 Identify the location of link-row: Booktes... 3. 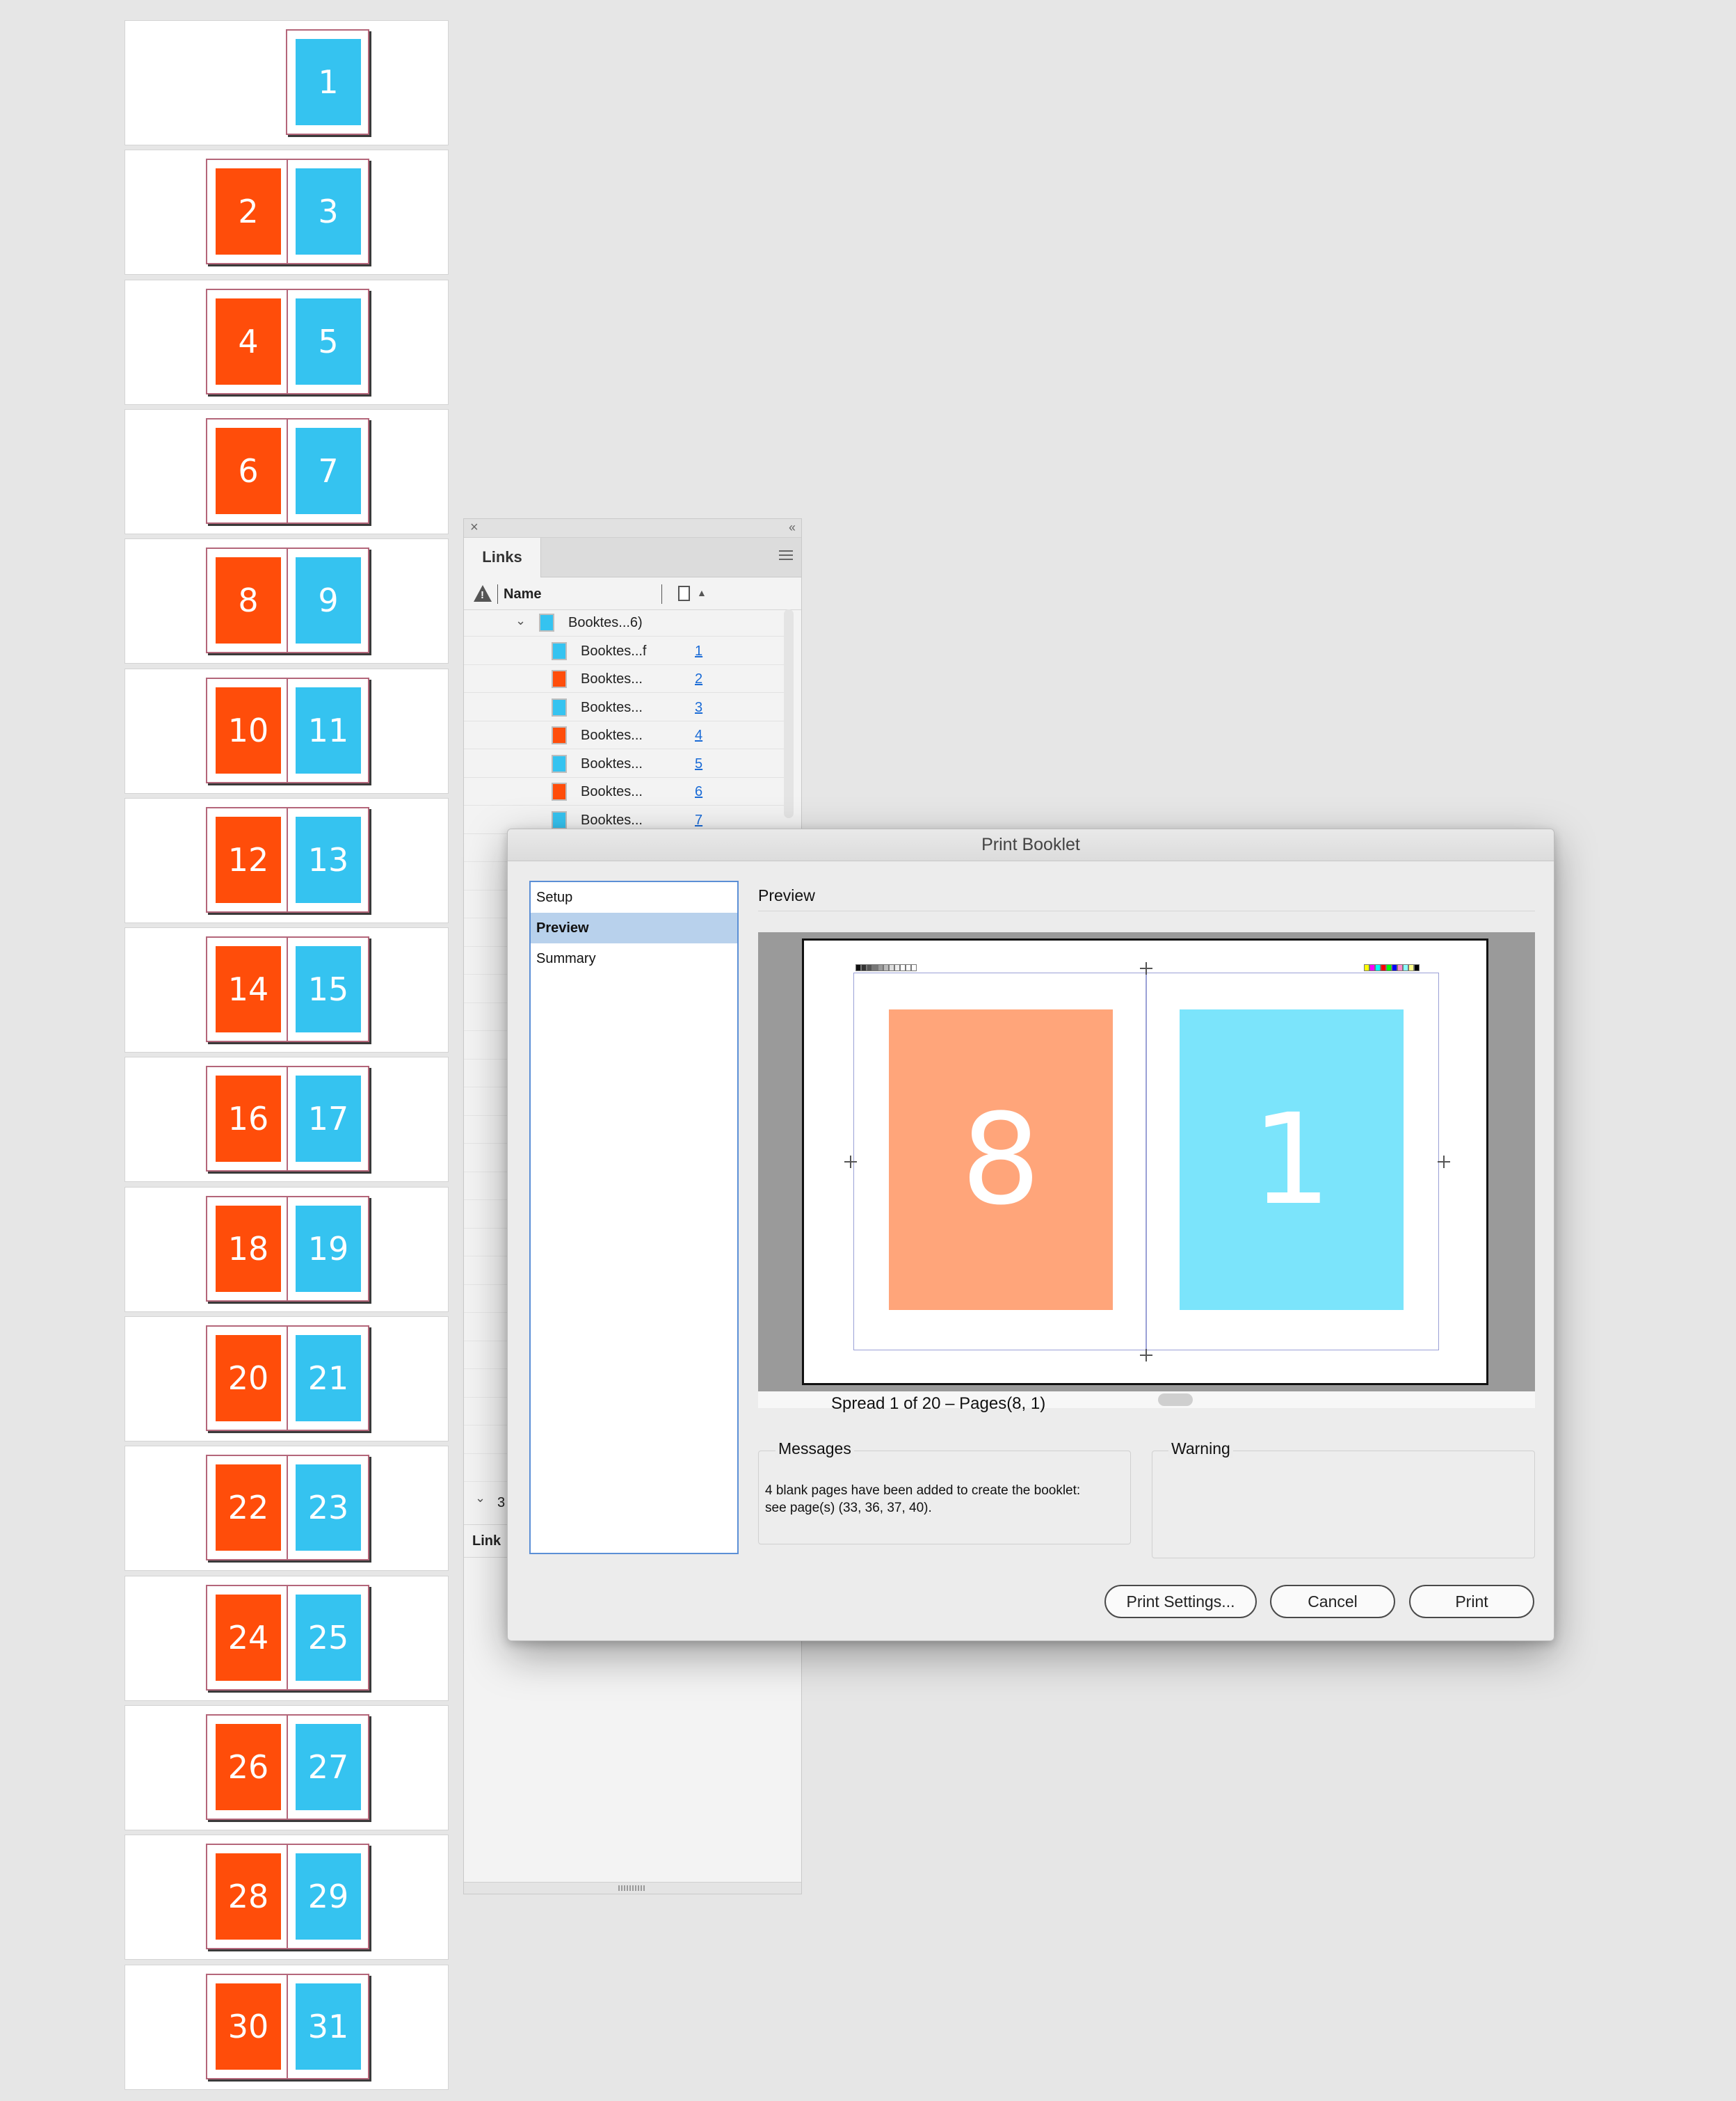
(627, 707).